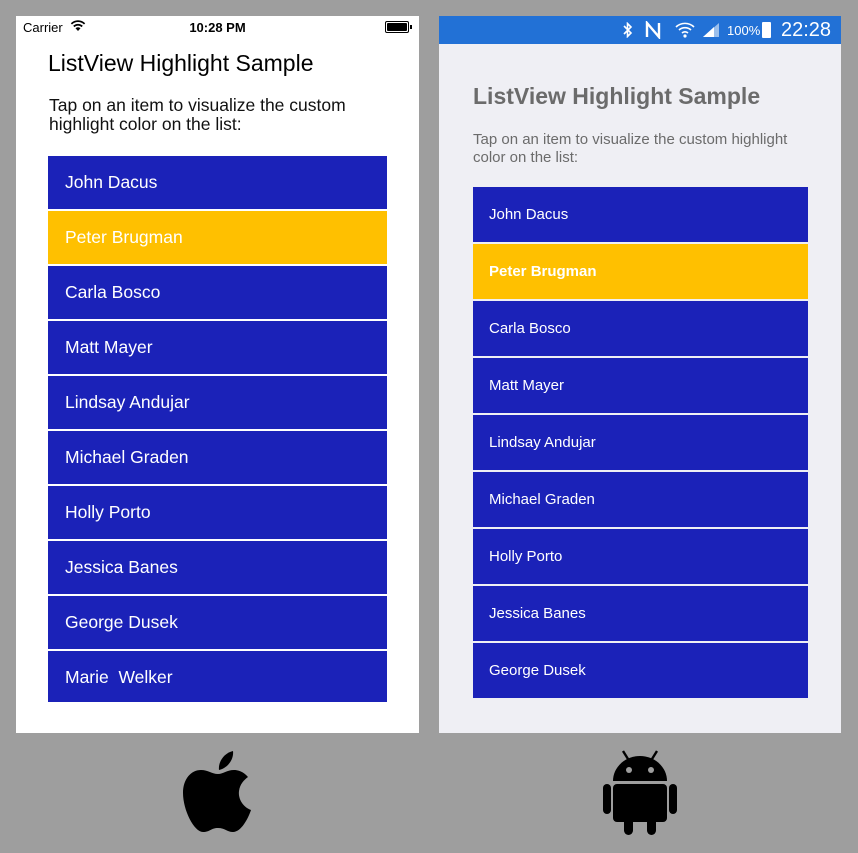  I want to click on bluetooth-icon, so click(628, 32).